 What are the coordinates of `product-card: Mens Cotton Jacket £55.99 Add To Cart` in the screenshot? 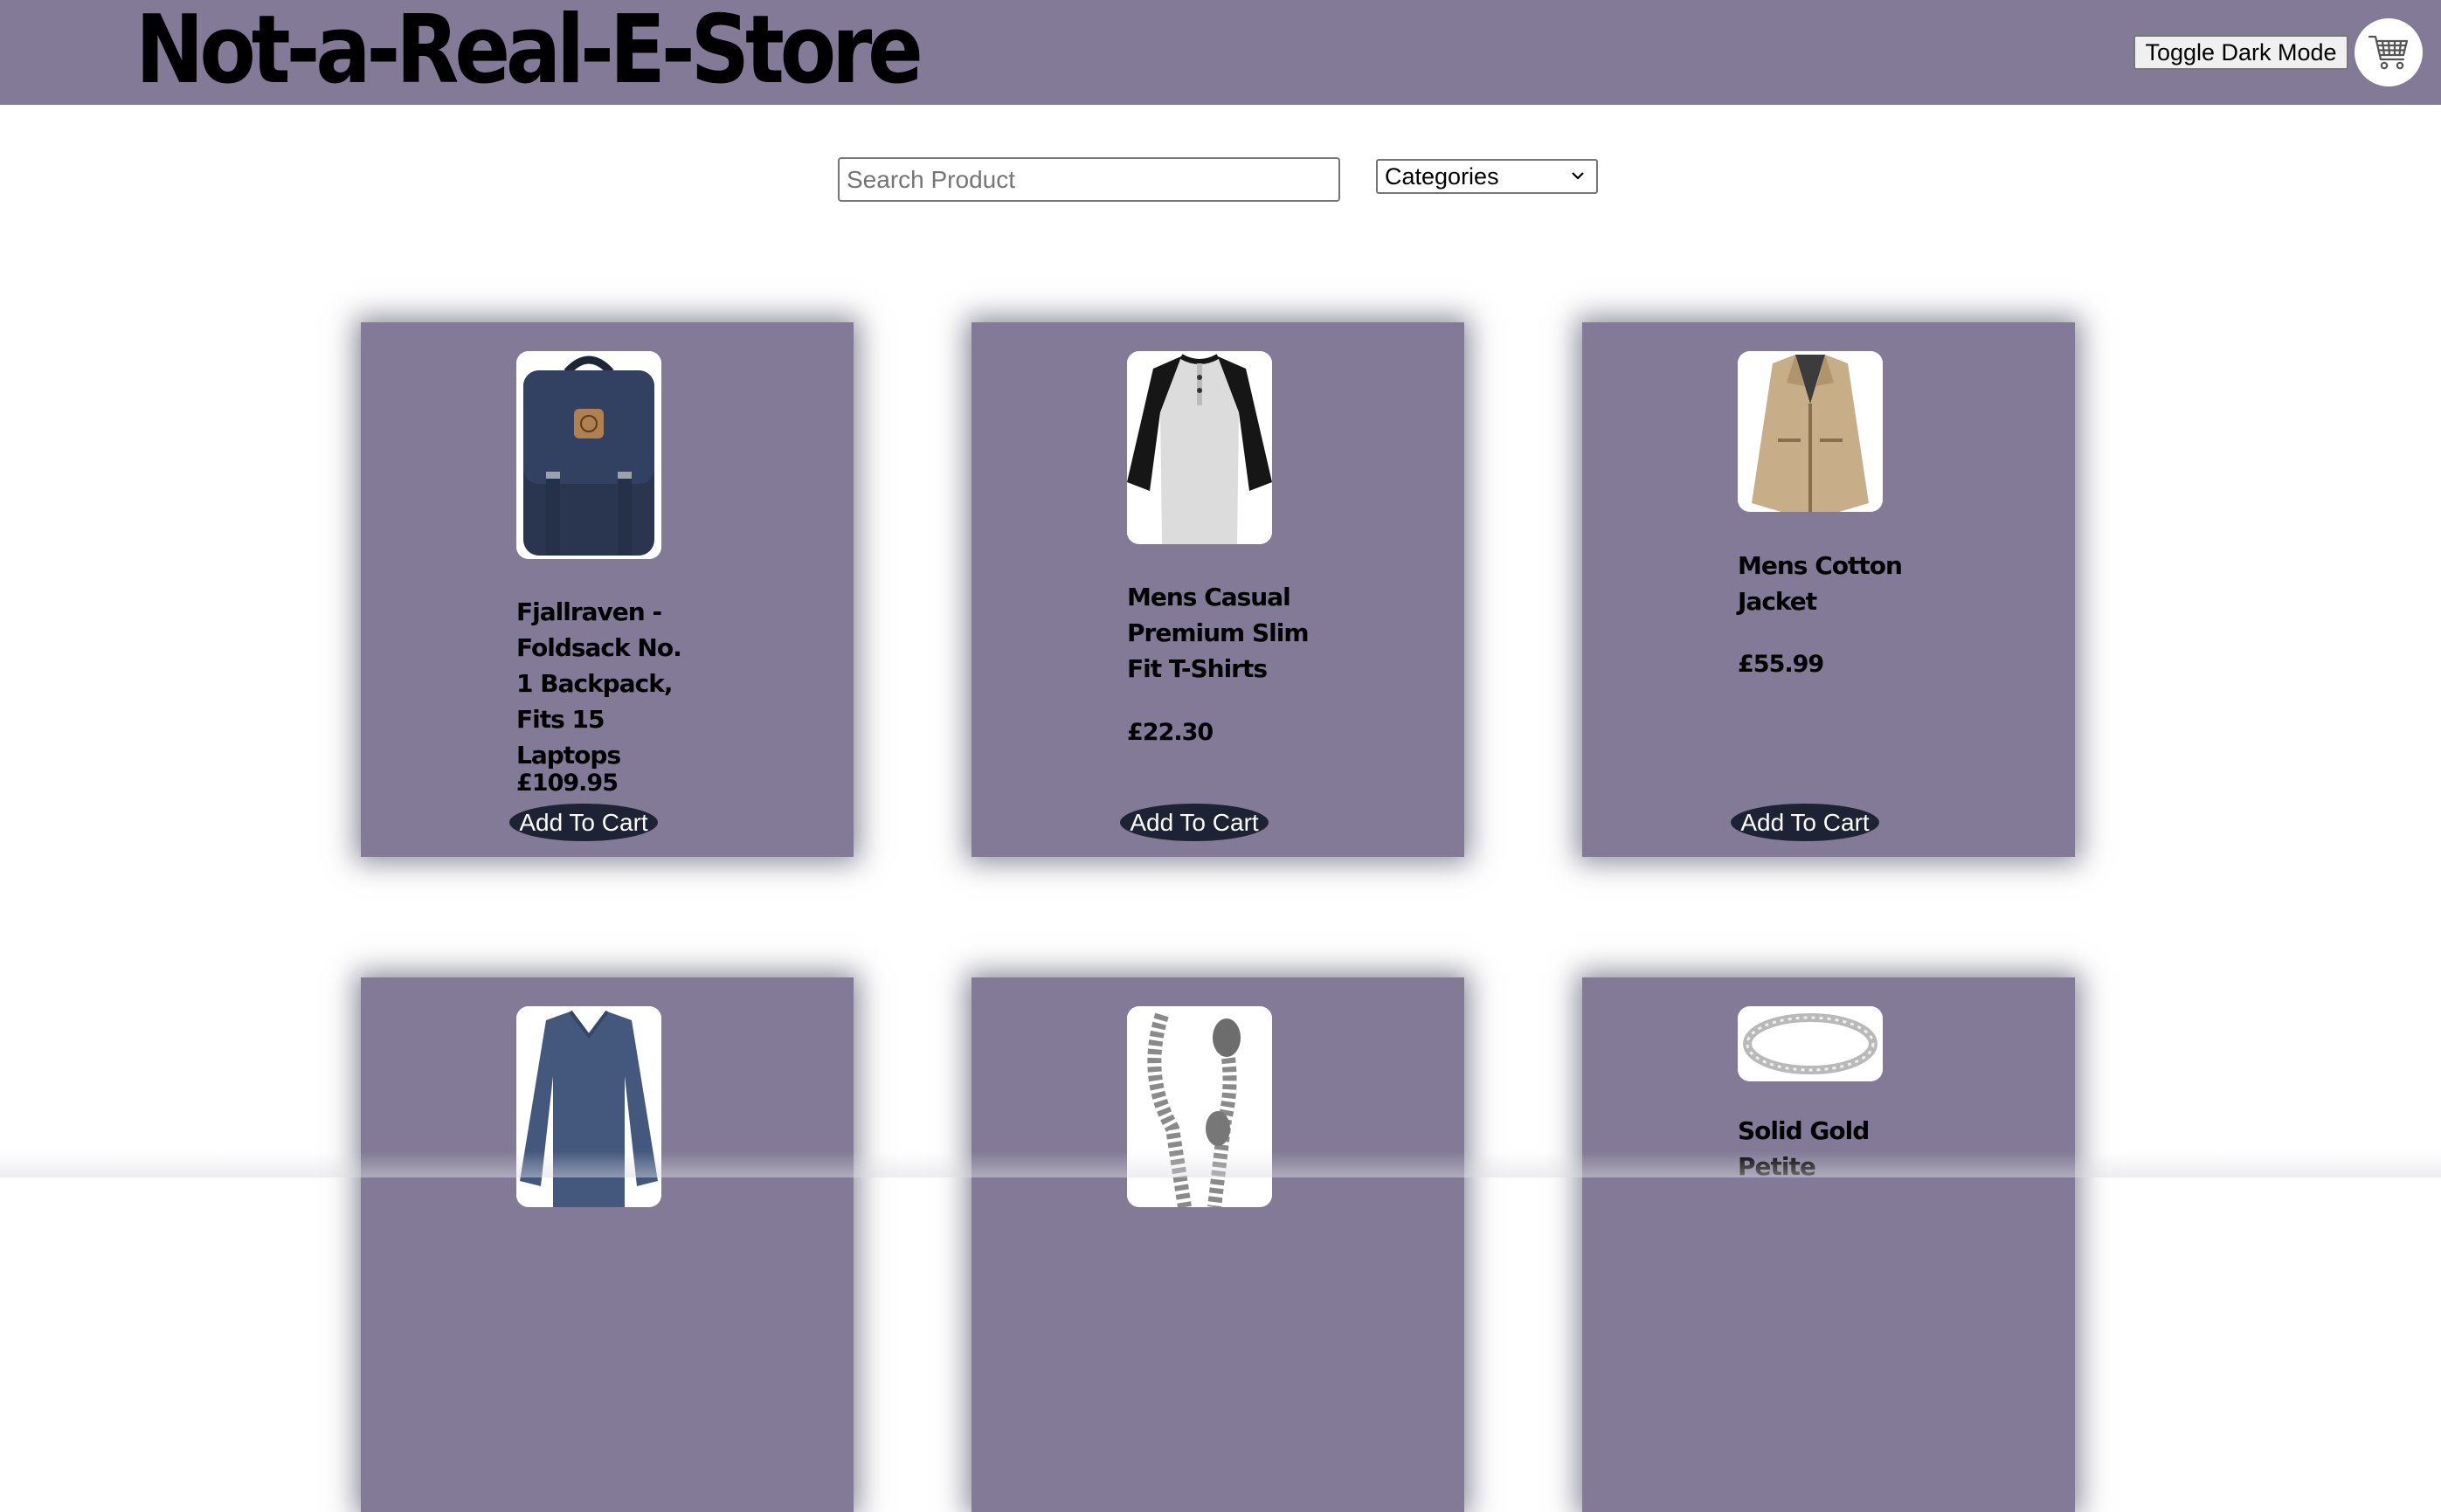 It's located at (1828, 589).